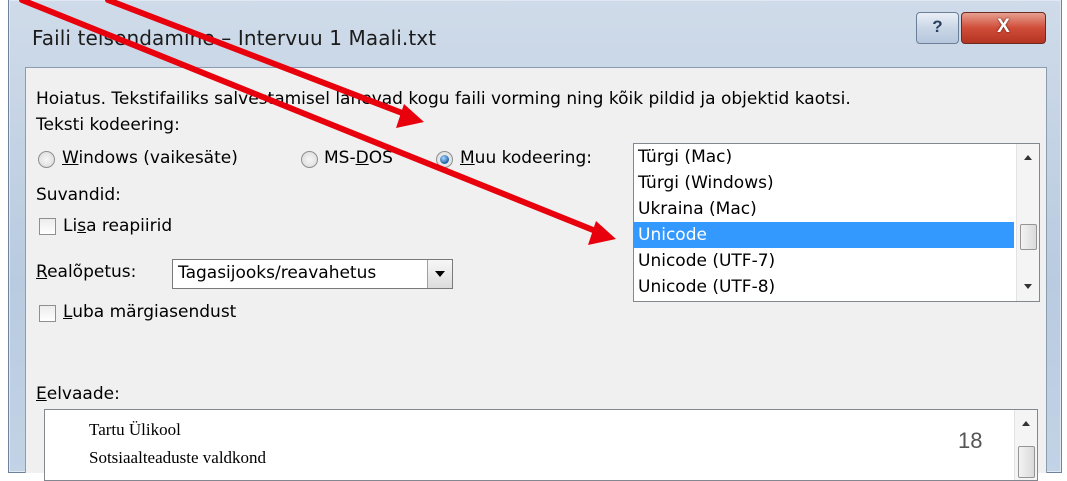 Image resolution: width=1067 pixels, height=481 pixels. What do you see at coordinates (277, 273) in the screenshot?
I see `line-ending-value: Tagasijooks/reavahetus` at bounding box center [277, 273].